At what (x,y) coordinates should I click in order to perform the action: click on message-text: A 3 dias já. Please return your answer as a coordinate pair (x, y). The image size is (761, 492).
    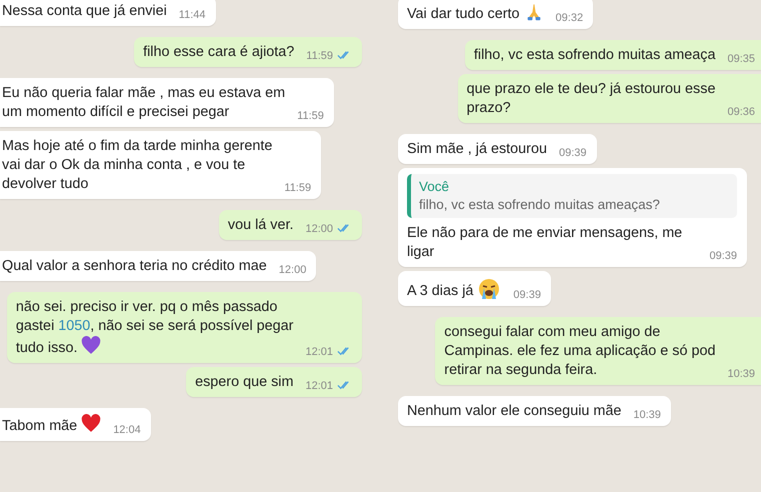
    Looking at the image, I should click on (454, 289).